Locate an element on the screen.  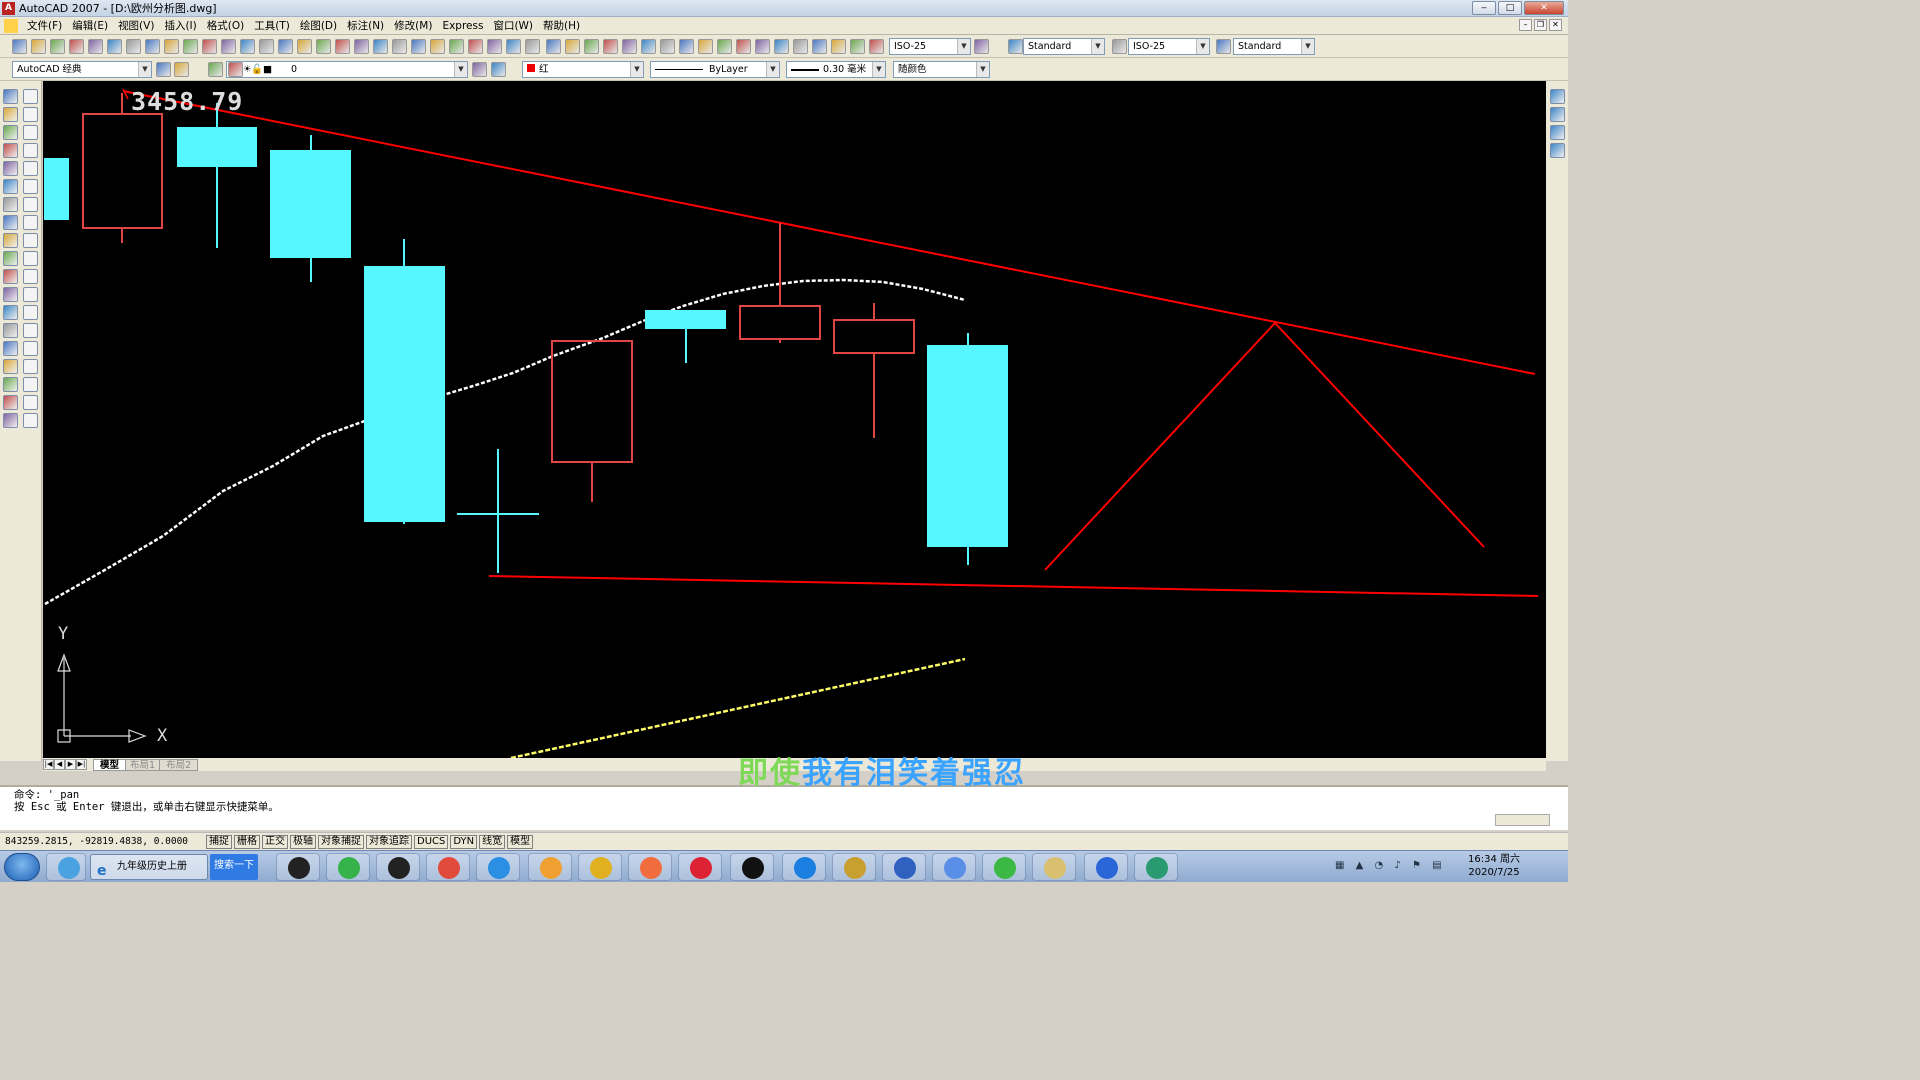
workspace-combo: AutoCAD 经典 ▼ is located at coordinates (82, 69).